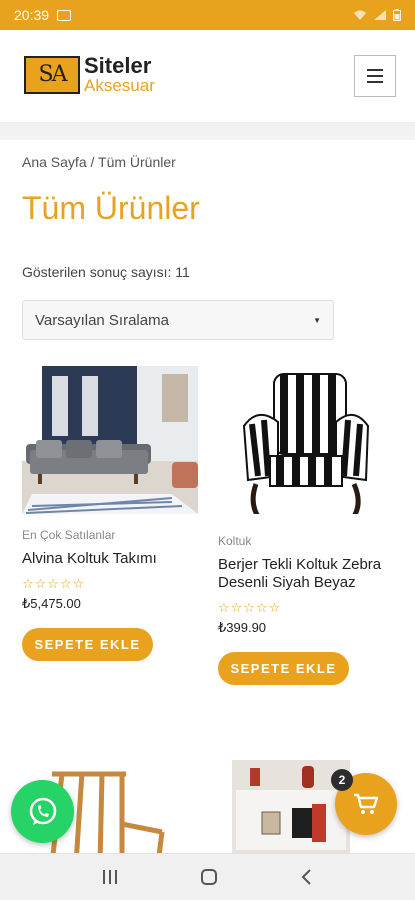 The width and height of the screenshot is (415, 900). Describe the element at coordinates (99, 162) in the screenshot. I see `breadcrumb: Ana Sayfa / Tüm Ürünler` at that location.